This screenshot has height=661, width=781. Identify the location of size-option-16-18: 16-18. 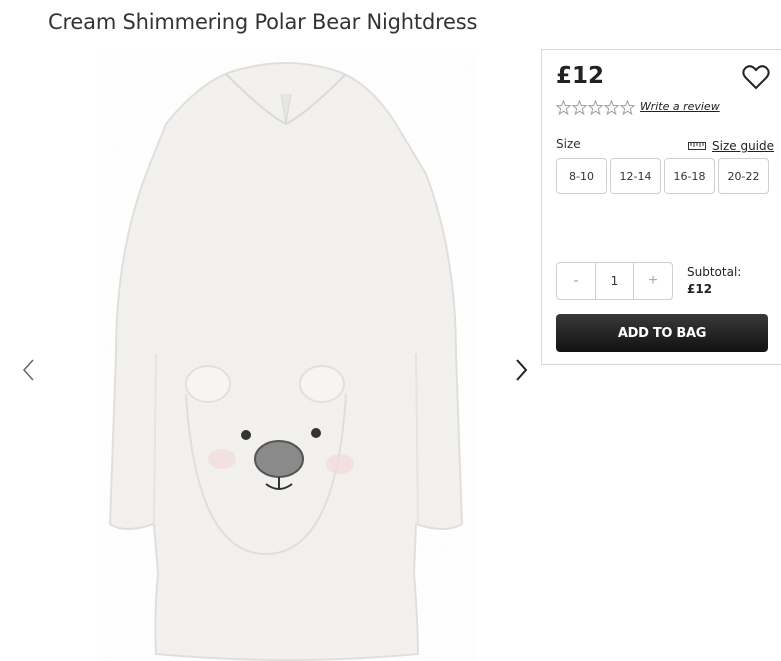
(689, 176).